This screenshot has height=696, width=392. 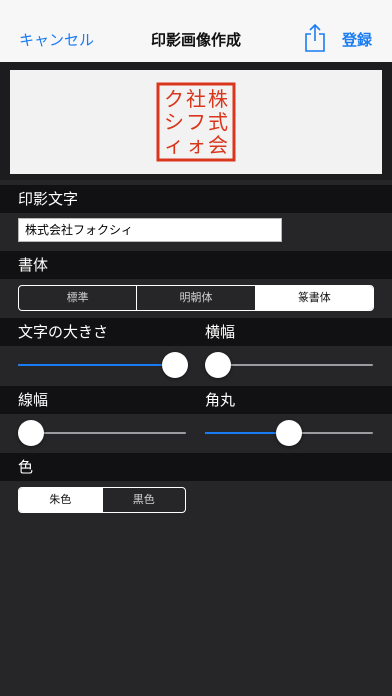 I want to click on section-header-size-width: 文字の大きさ 横幅, so click(x=196, y=332).